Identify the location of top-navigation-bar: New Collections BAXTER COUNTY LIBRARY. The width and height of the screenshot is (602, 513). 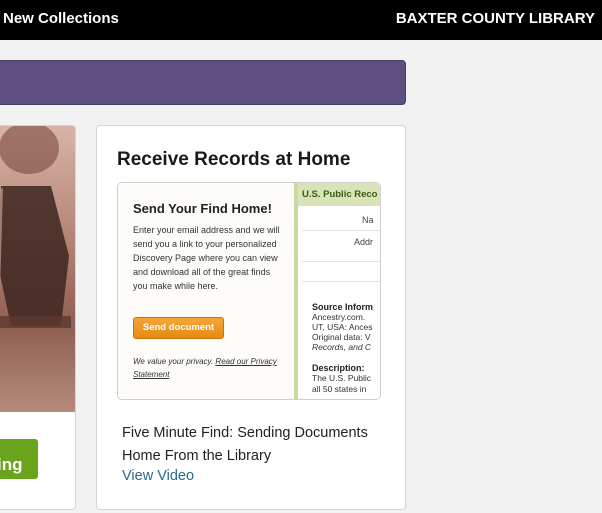
(301, 20).